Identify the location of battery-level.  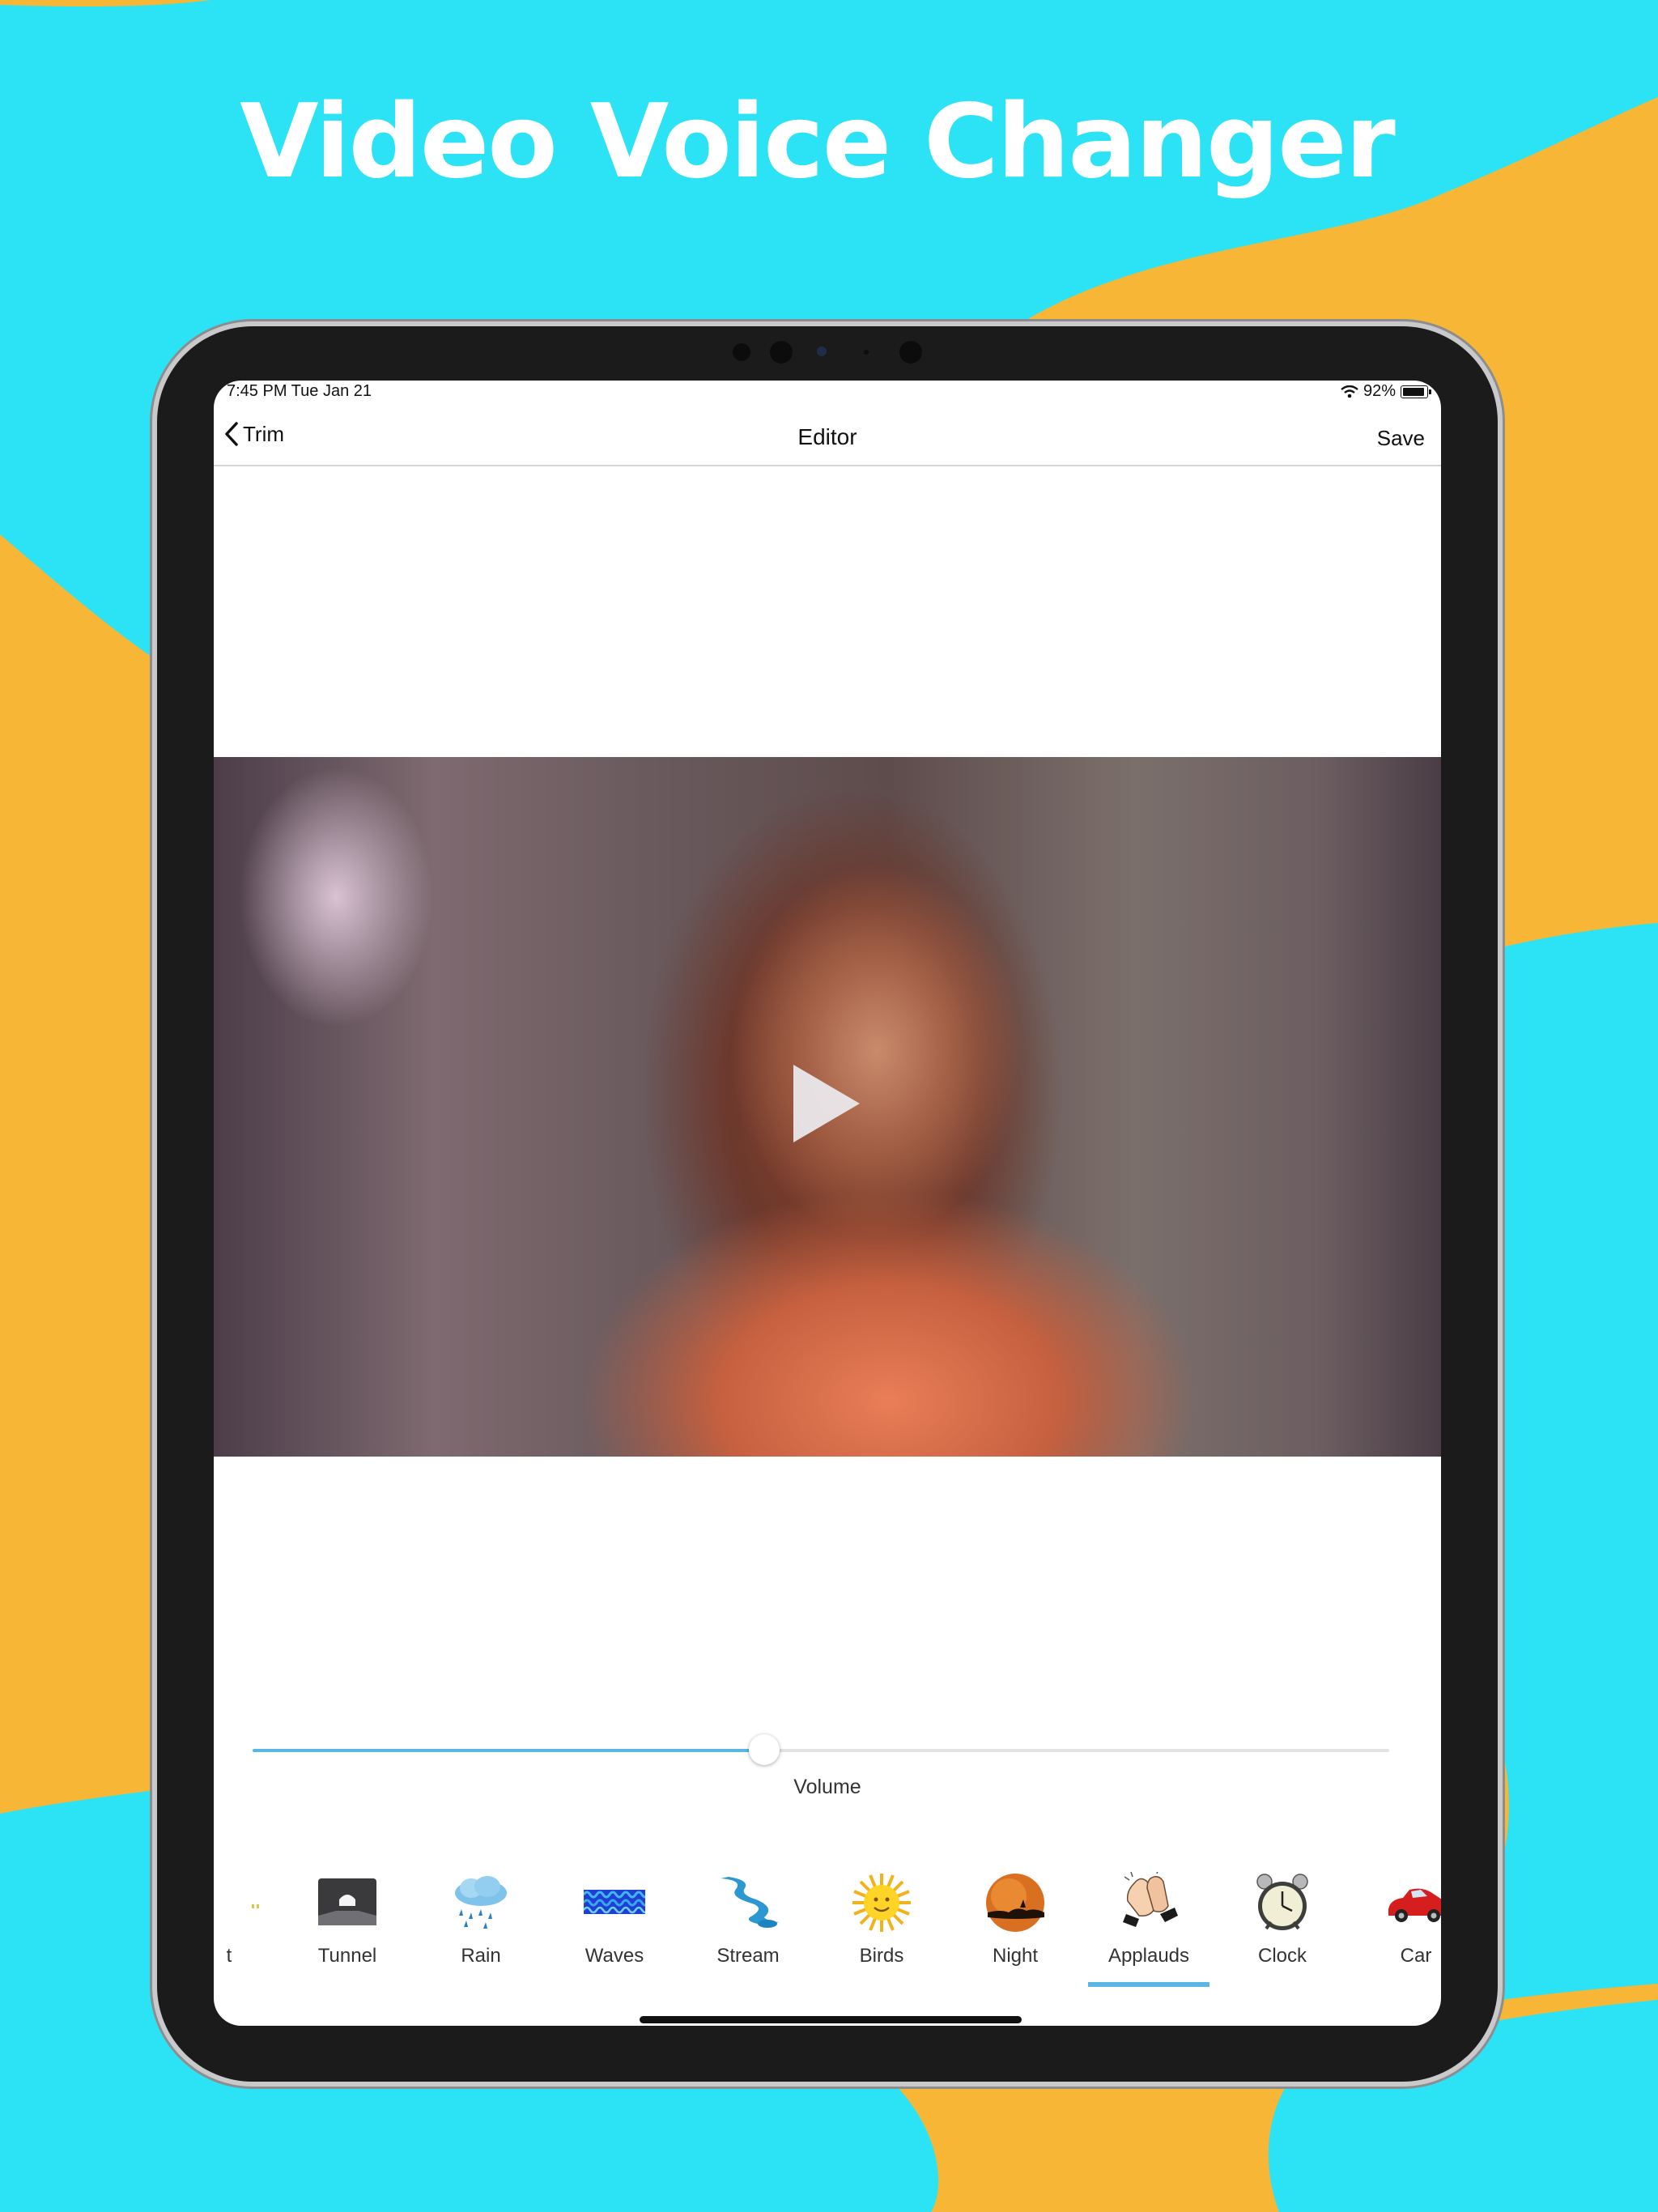
(1413, 391).